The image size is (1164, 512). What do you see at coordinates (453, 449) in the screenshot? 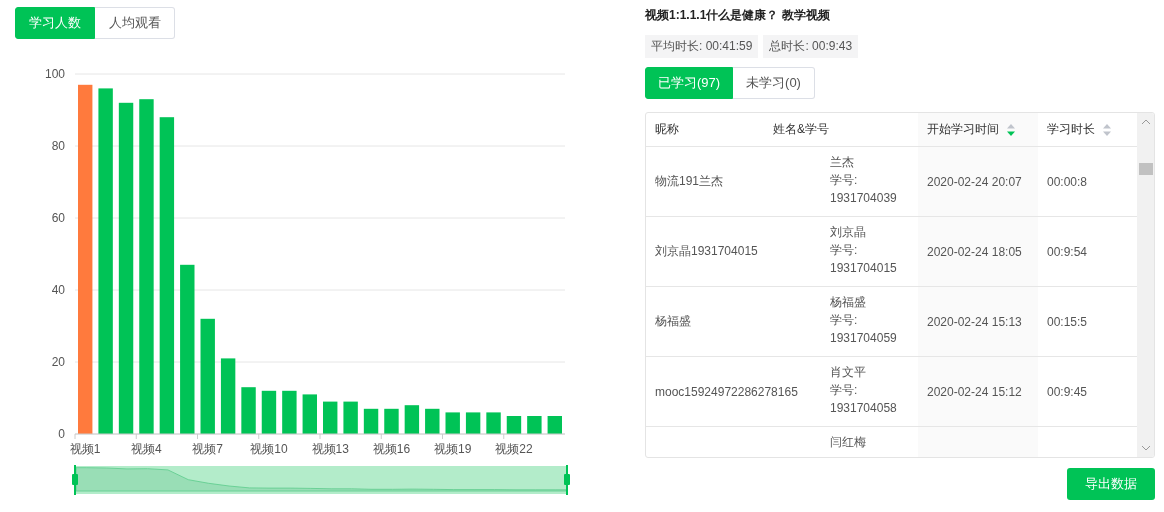
I see `x-axis-label: 视频19` at bounding box center [453, 449].